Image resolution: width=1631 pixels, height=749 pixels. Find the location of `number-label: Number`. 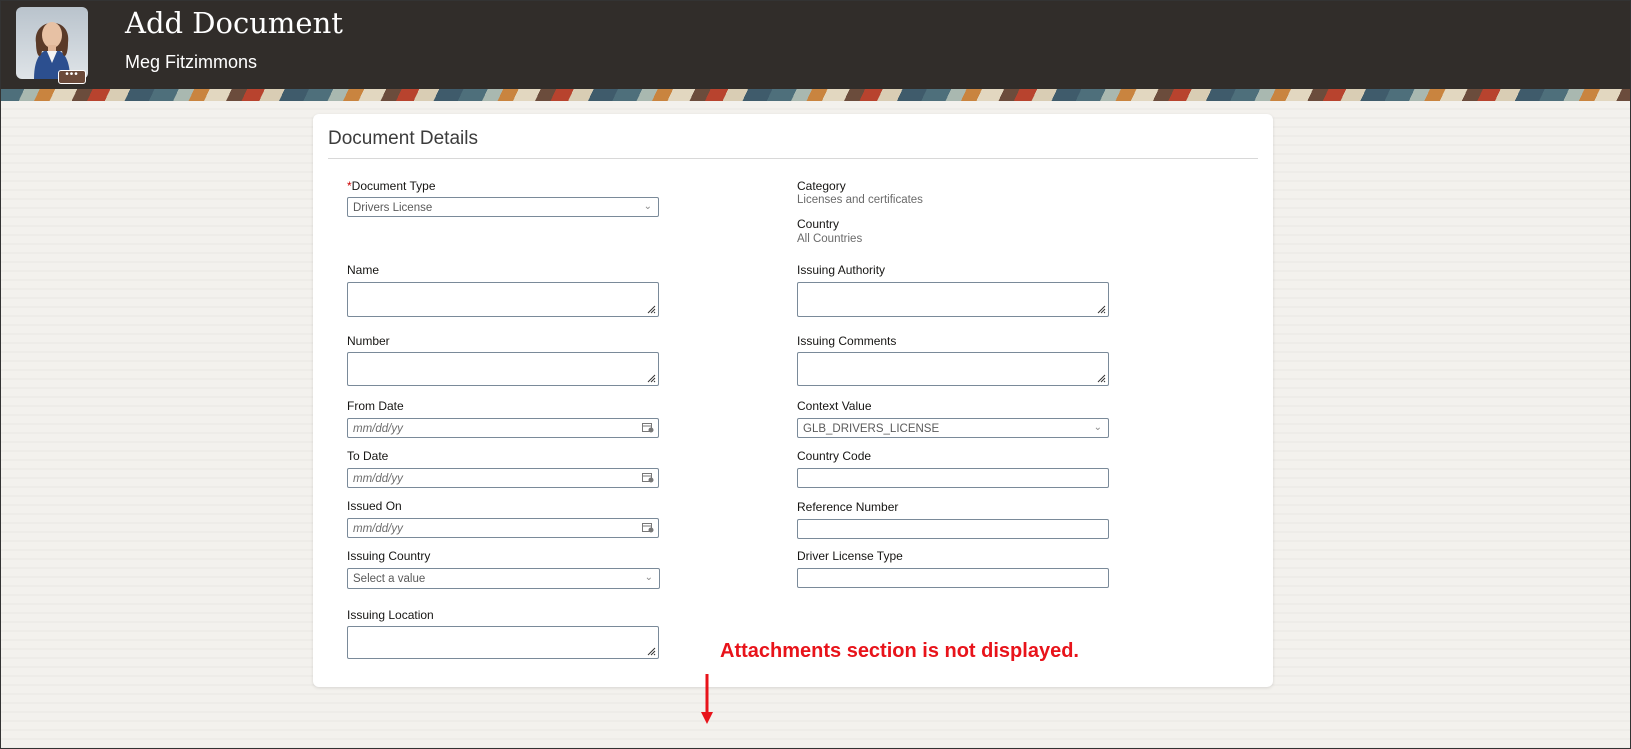

number-label: Number is located at coordinates (368, 341).